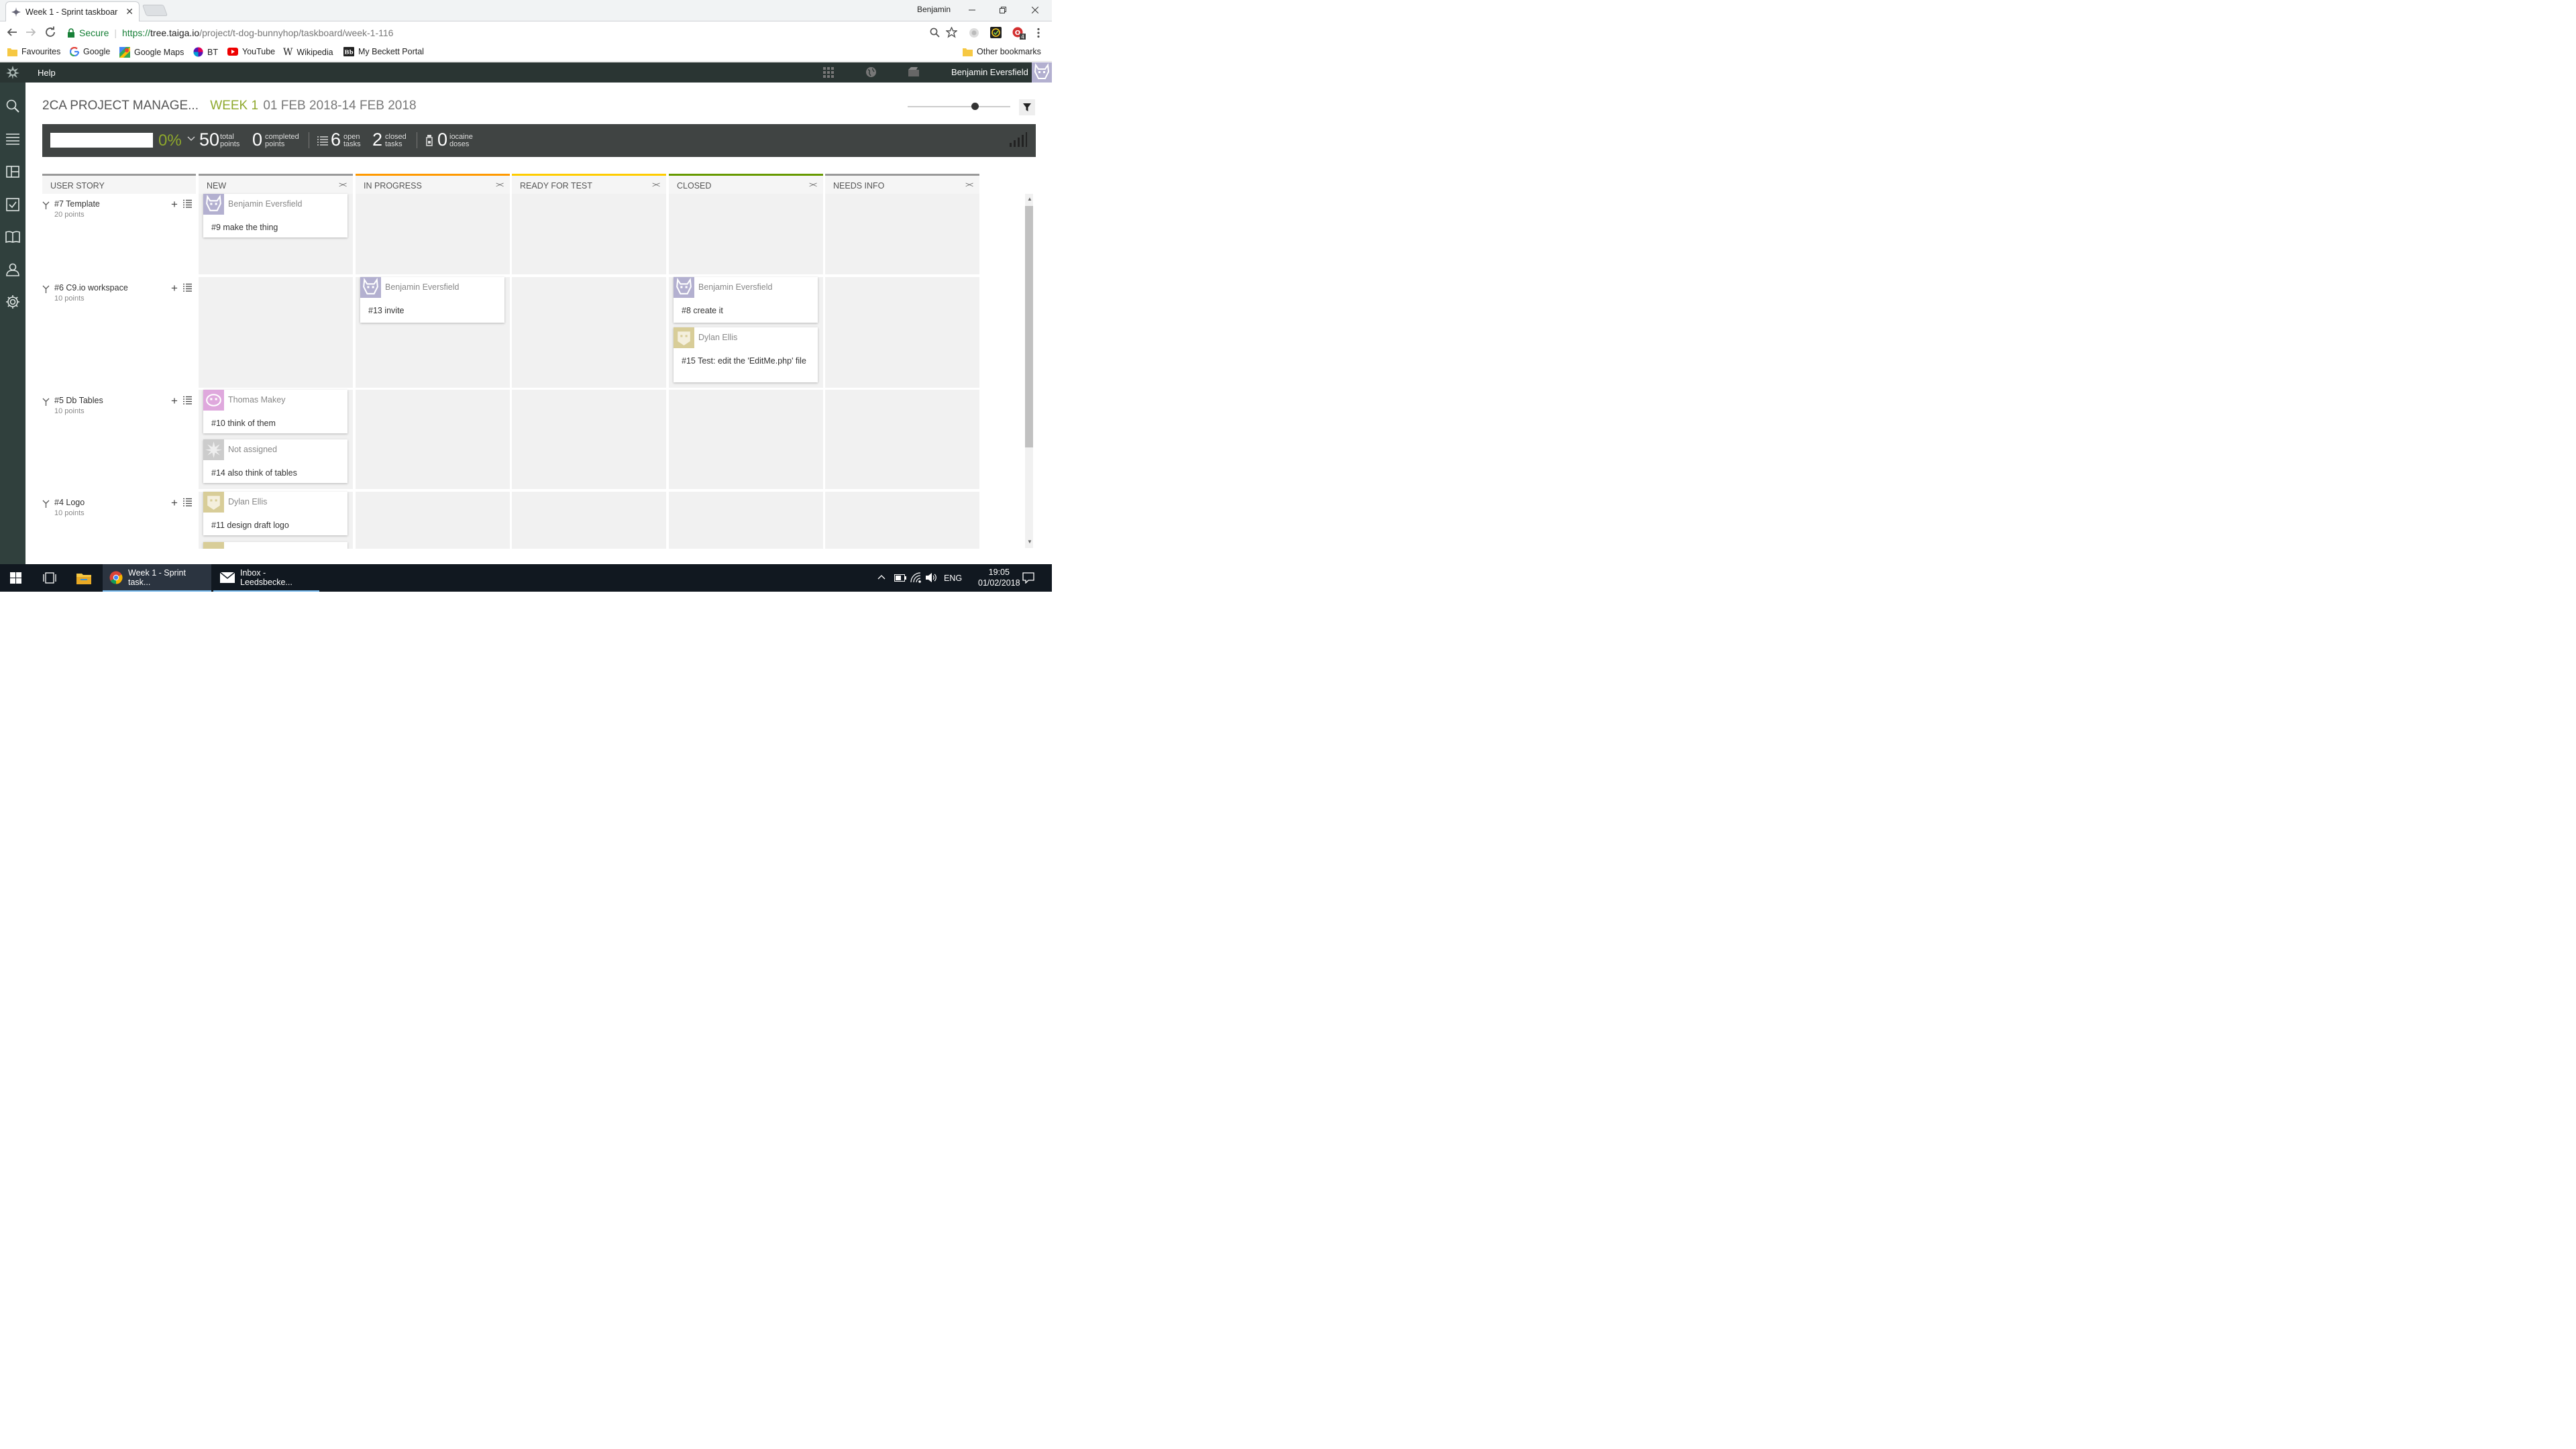 This screenshot has height=1449, width=2576. I want to click on user-name: Benjamin Eversfield, so click(989, 72).